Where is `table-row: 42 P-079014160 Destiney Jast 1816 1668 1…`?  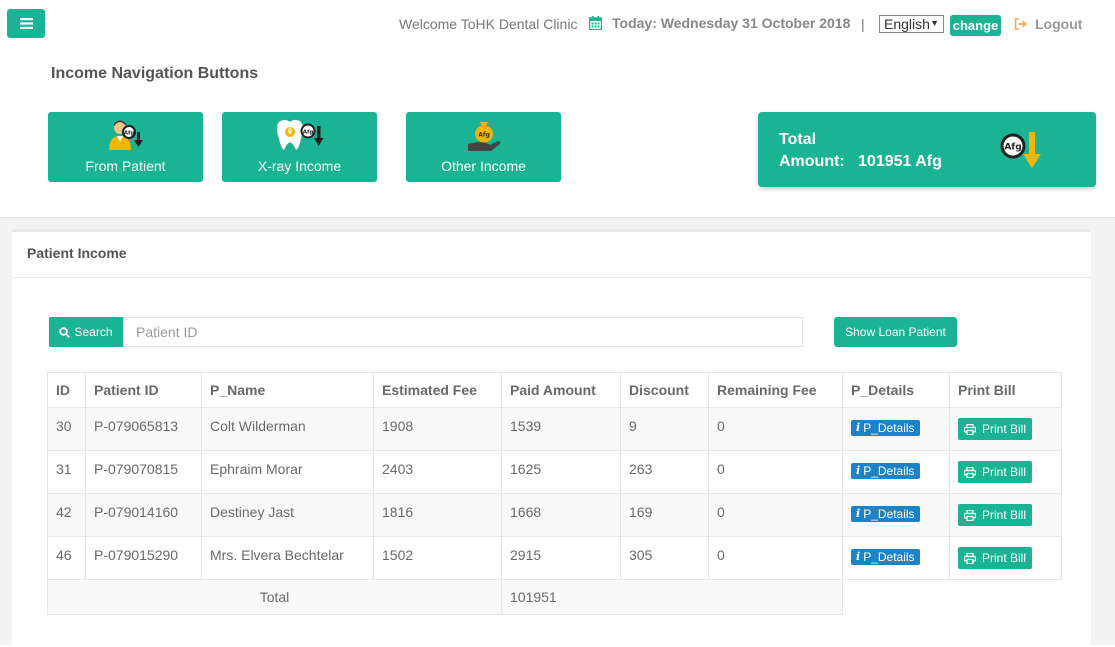 table-row: 42 P-079014160 Destiney Jast 1816 1668 1… is located at coordinates (554, 515).